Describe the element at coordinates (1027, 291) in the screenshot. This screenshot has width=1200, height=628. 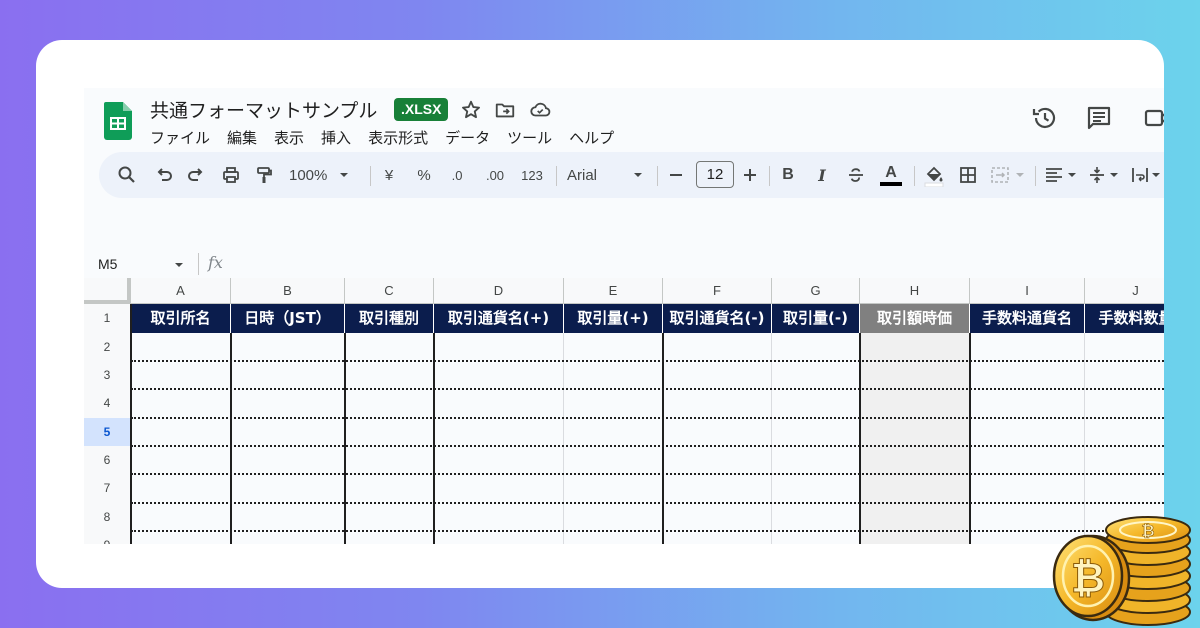
I see `column-header-i: I` at that location.